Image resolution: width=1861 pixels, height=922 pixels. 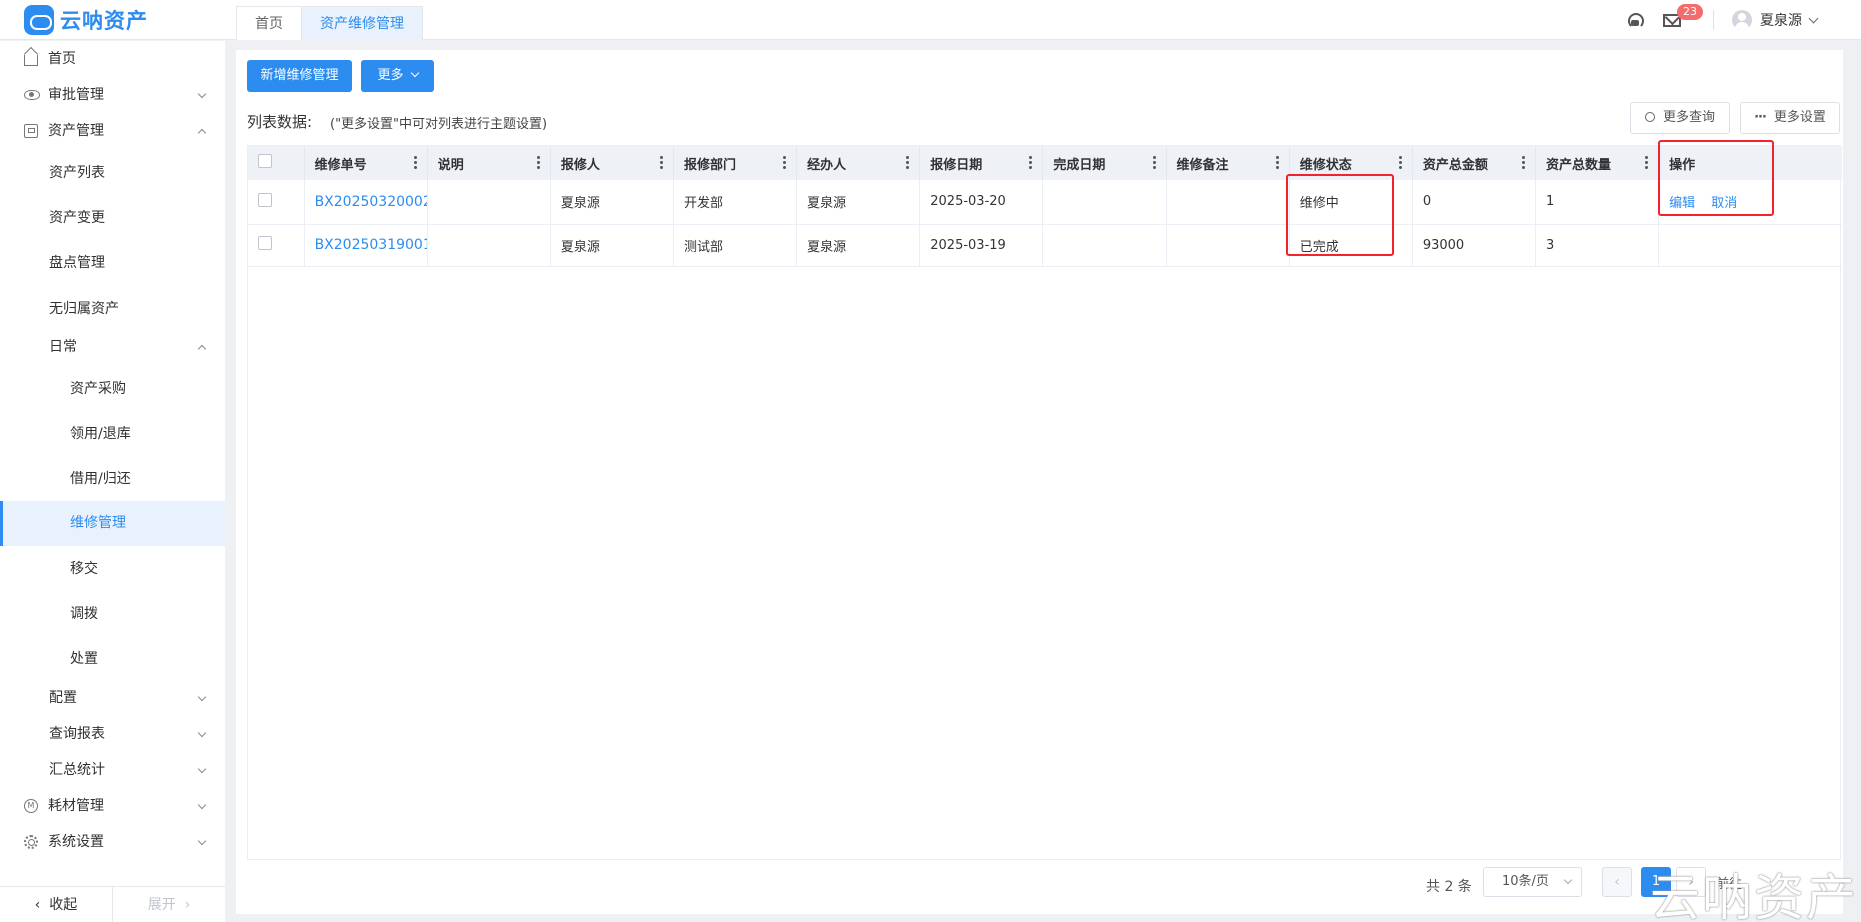 What do you see at coordinates (31, 60) in the screenshot?
I see `home-icon` at bounding box center [31, 60].